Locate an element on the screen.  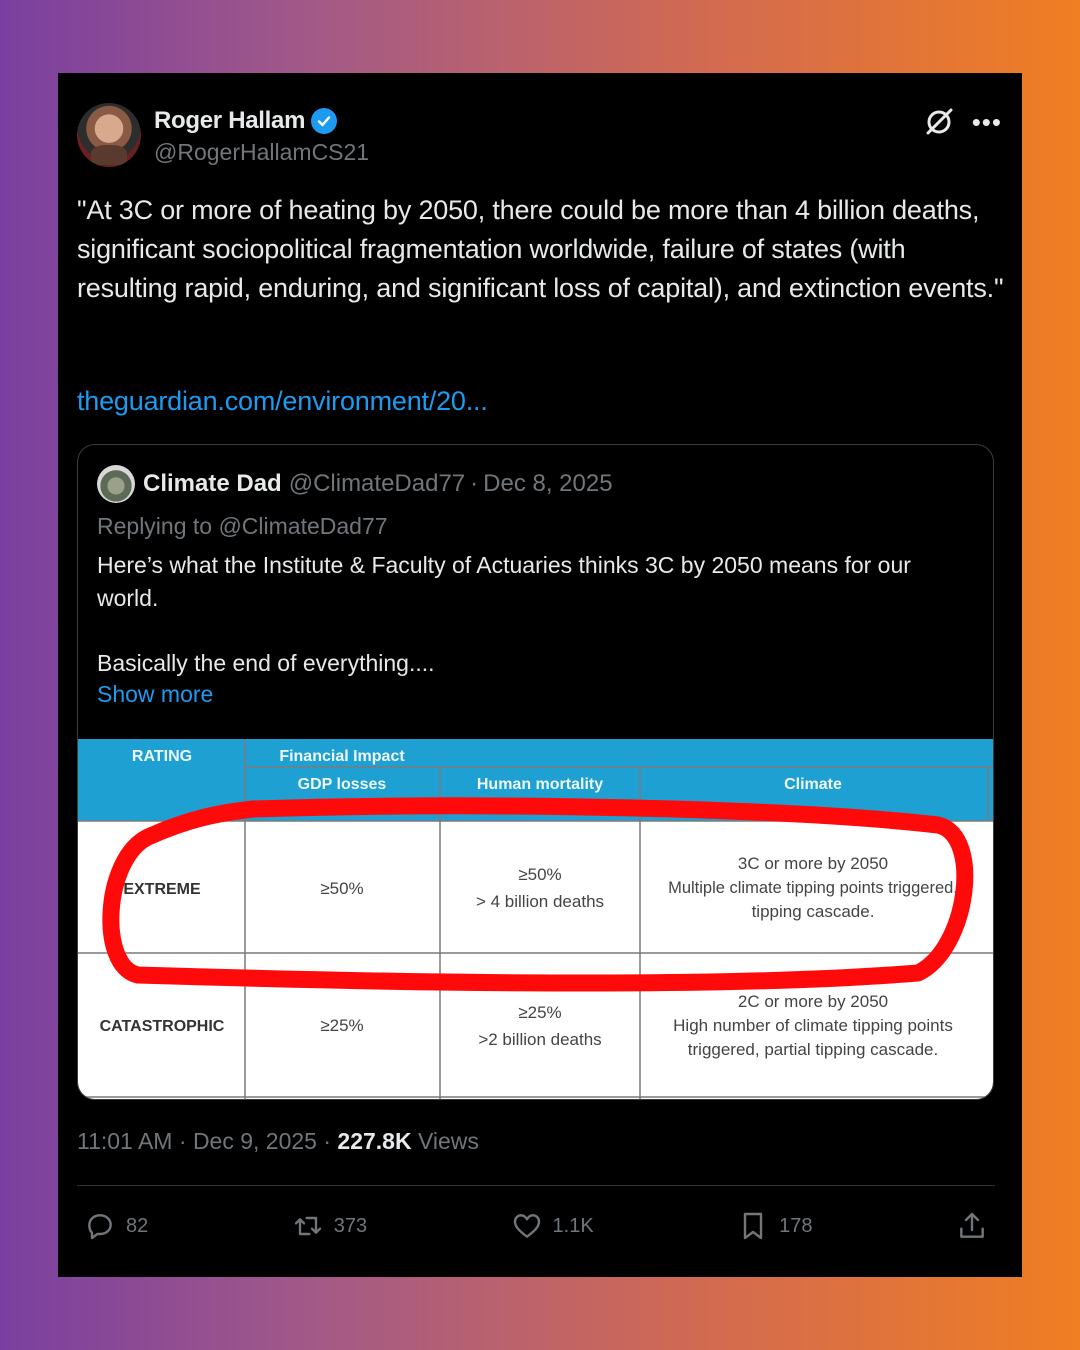
reply-count: 82 is located at coordinates (137, 1225).